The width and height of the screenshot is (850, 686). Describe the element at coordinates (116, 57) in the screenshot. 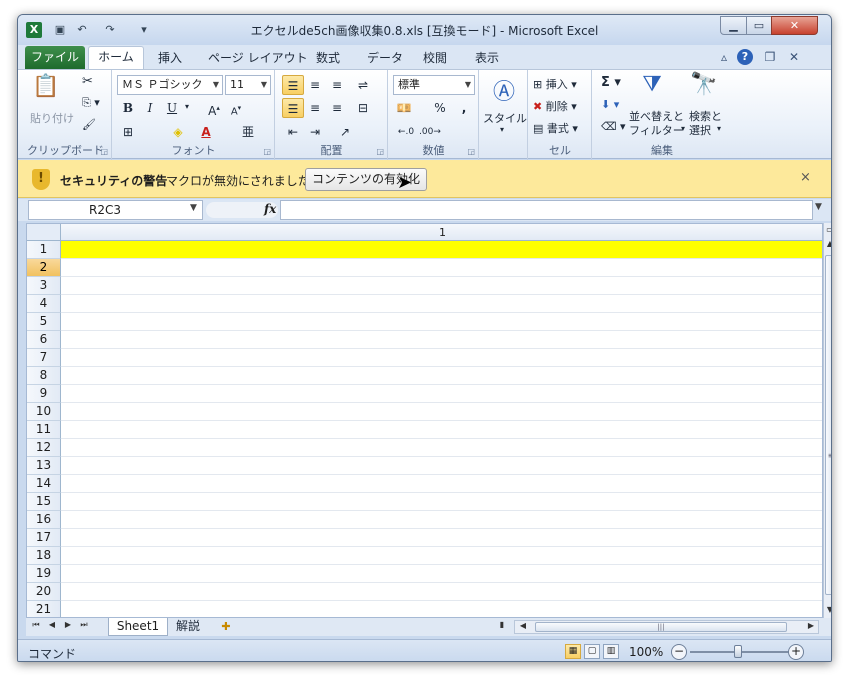

I see `tab-home: ホーム` at that location.